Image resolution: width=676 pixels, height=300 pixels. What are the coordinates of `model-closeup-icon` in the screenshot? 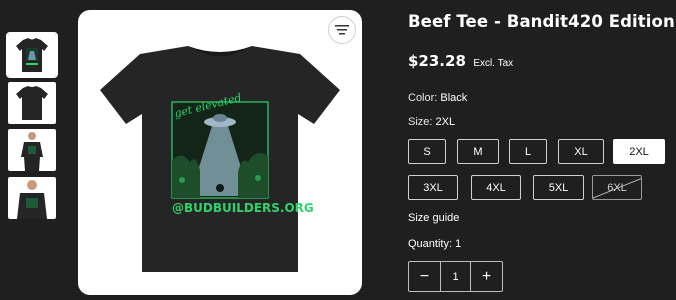 It's located at (32, 199).